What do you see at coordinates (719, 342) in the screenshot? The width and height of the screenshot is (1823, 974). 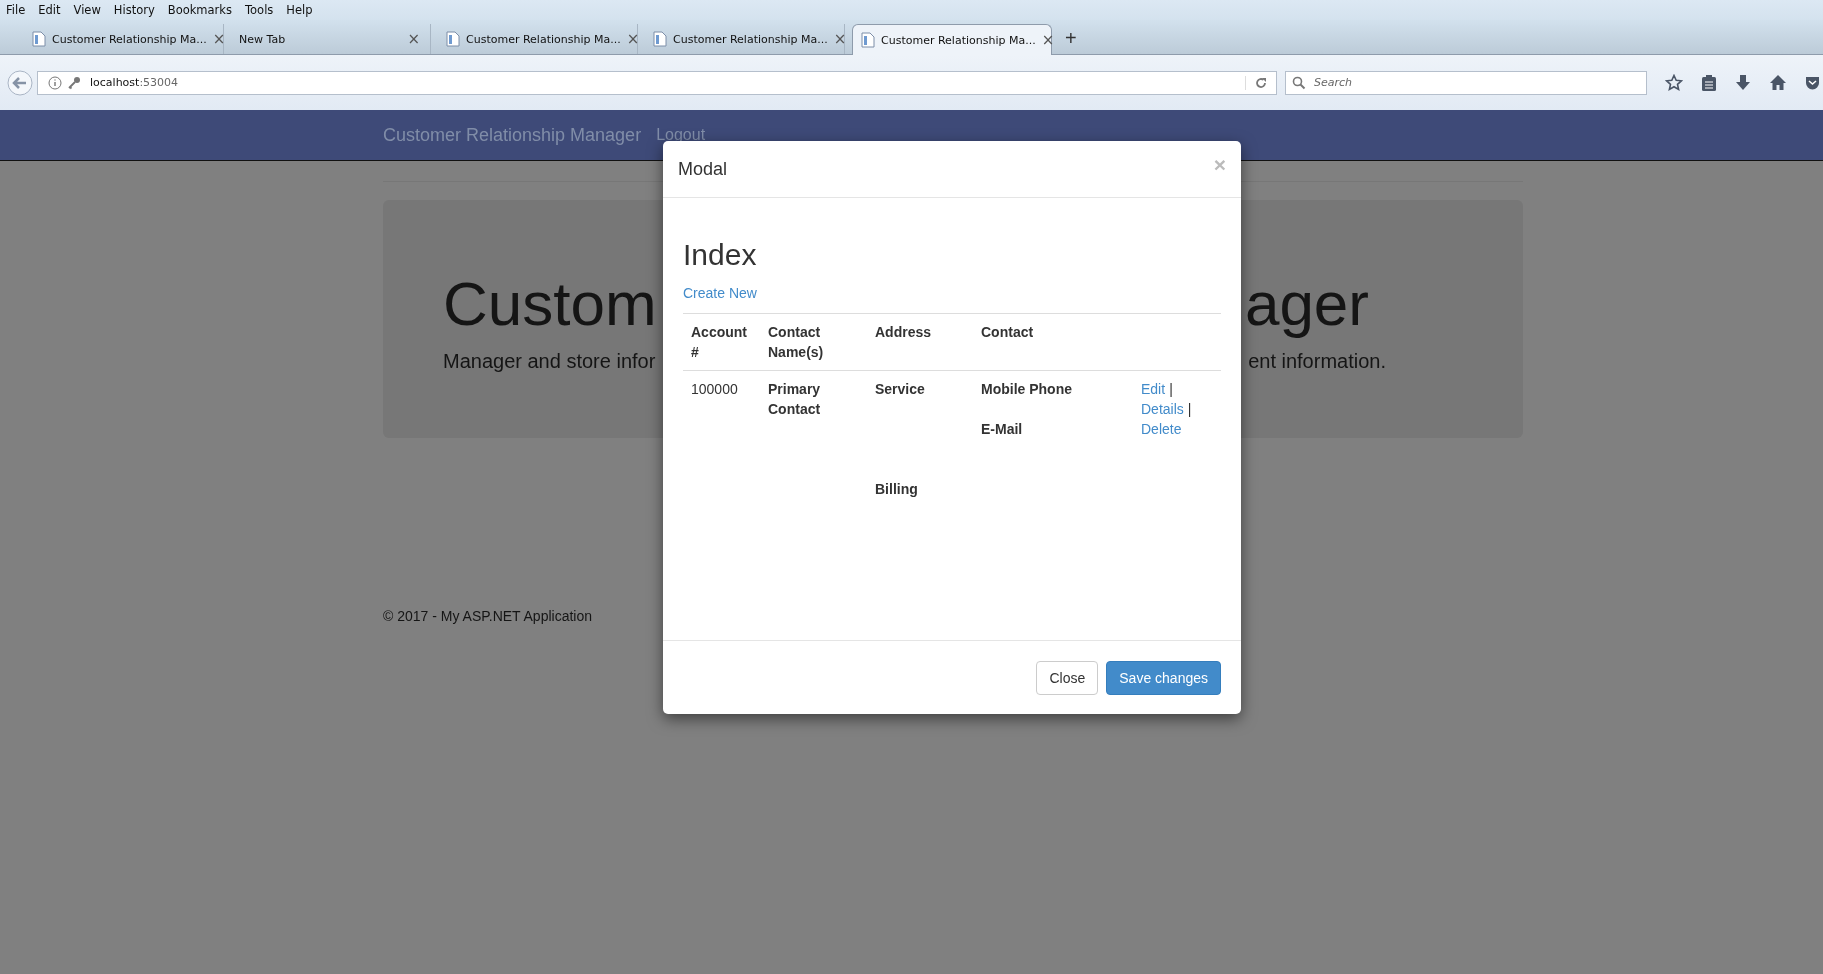 I see `column-header: Account #` at bounding box center [719, 342].